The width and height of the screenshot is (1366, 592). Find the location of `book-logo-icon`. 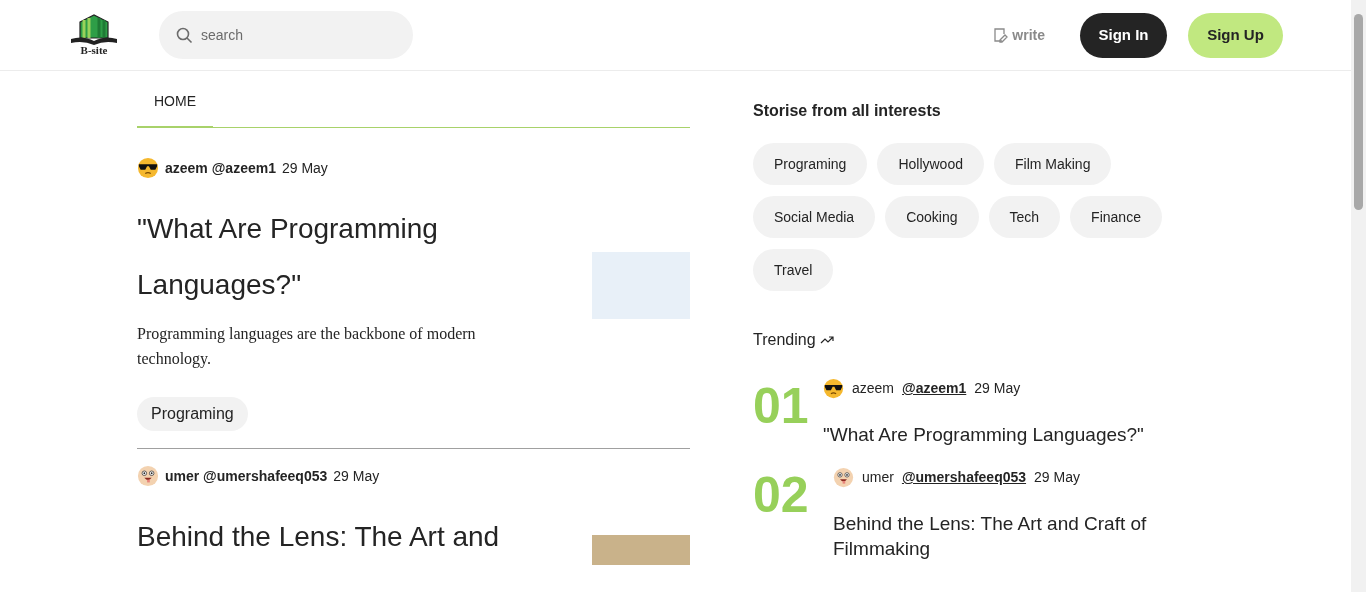

book-logo-icon is located at coordinates (94, 30).